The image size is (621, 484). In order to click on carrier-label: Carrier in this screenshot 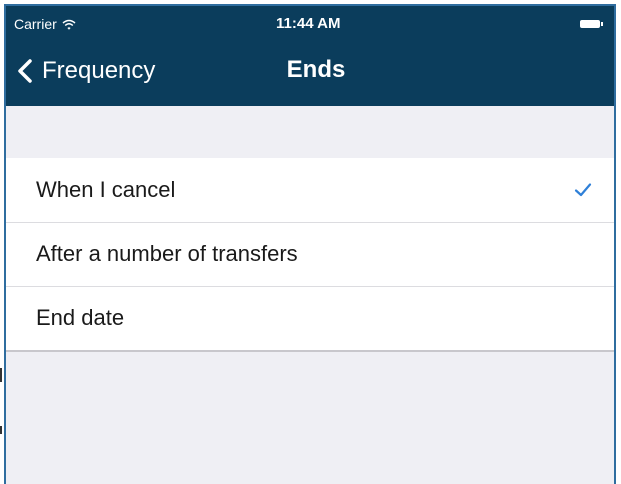, I will do `click(35, 24)`.